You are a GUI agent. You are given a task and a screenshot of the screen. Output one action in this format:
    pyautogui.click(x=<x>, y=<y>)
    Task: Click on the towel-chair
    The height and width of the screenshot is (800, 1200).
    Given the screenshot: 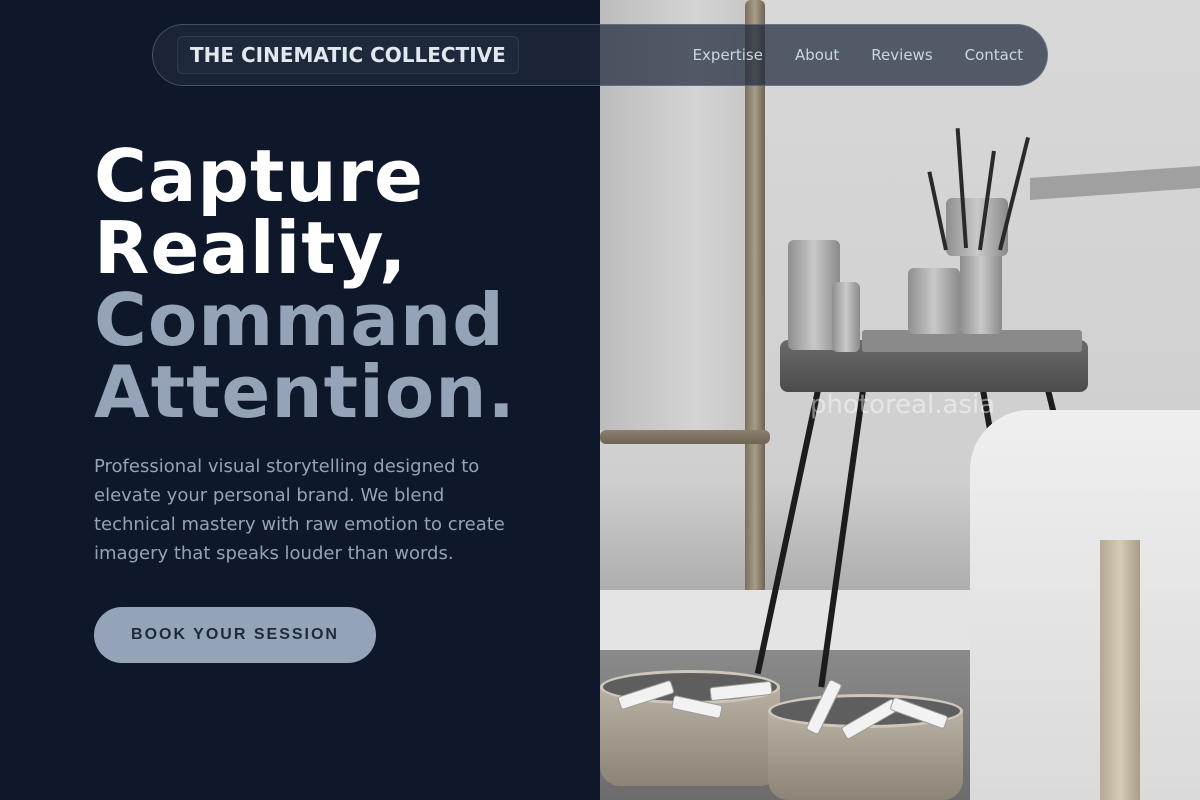 What is the action you would take?
    pyautogui.click(x=1085, y=605)
    